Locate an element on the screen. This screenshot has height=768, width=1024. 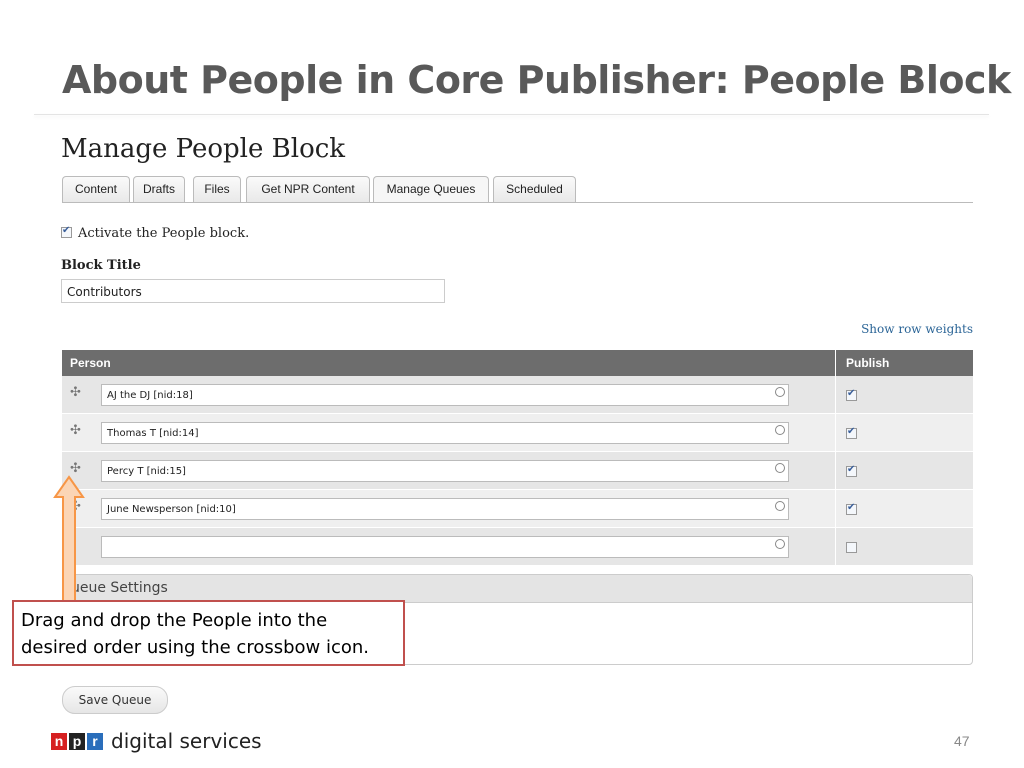
table-row: ✣ June Newsperson [nid:10] is located at coordinates (517, 509).